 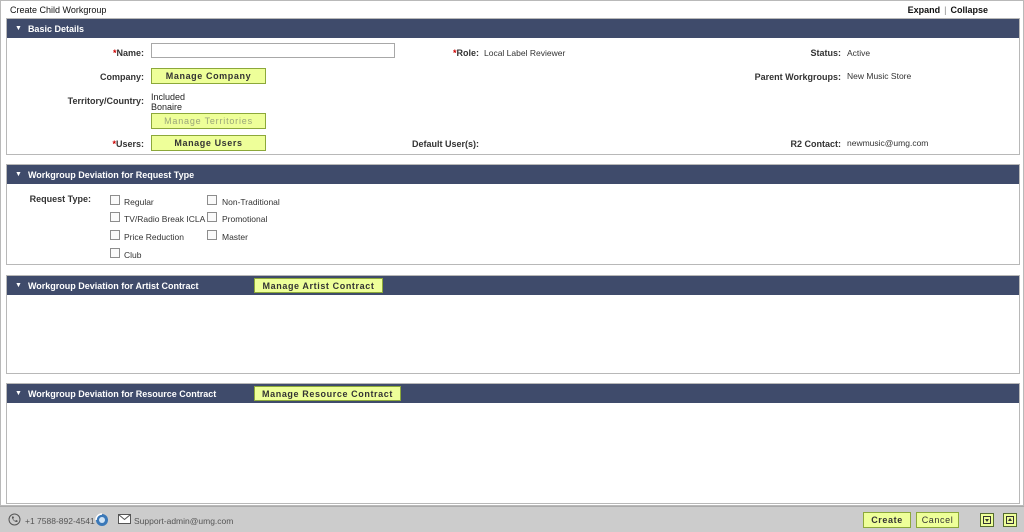 What do you see at coordinates (937, 520) in the screenshot?
I see `cancel-button: Cancel` at bounding box center [937, 520].